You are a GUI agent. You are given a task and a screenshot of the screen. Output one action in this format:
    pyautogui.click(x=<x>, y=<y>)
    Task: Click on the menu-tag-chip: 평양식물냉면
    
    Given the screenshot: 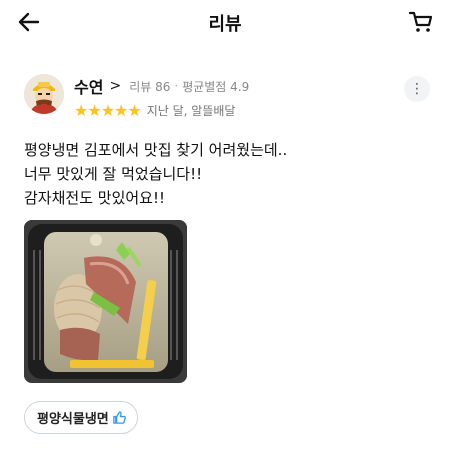 What is the action you would take?
    pyautogui.click(x=81, y=417)
    